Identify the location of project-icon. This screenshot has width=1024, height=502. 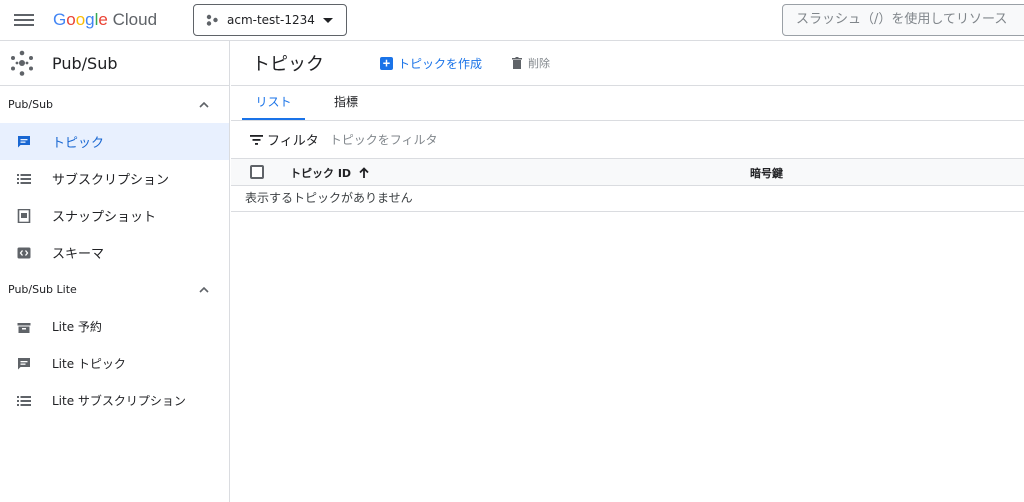
(212, 20).